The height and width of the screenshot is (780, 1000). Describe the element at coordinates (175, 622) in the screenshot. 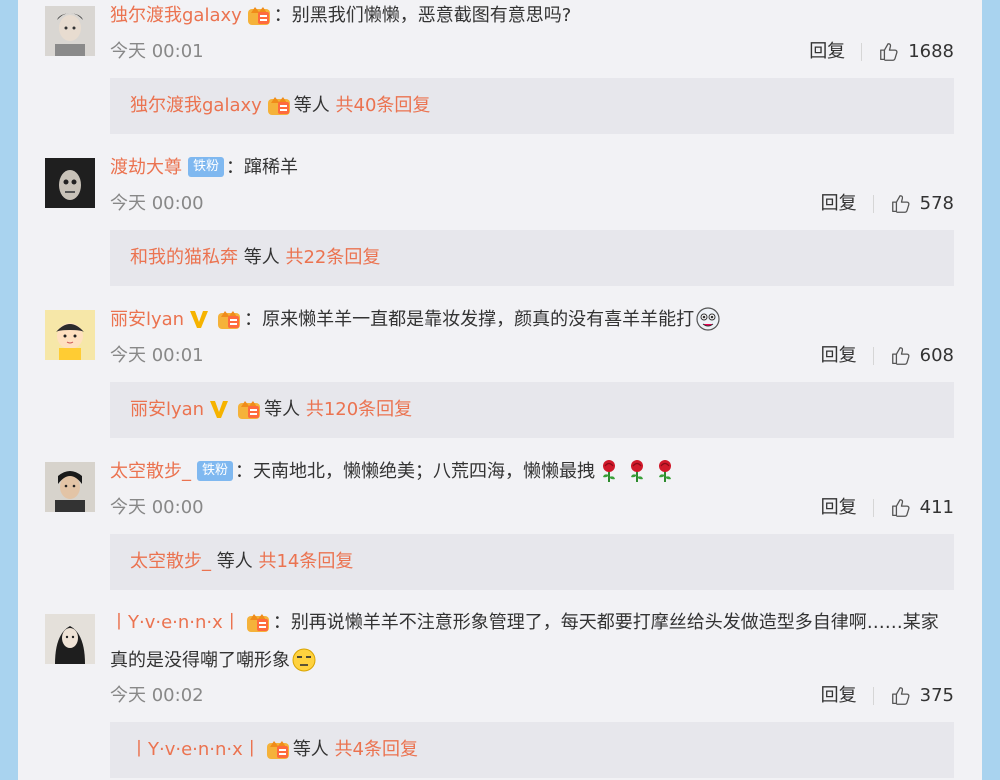

I see `username: 丨Y·v·e·n·n·x丨` at that location.